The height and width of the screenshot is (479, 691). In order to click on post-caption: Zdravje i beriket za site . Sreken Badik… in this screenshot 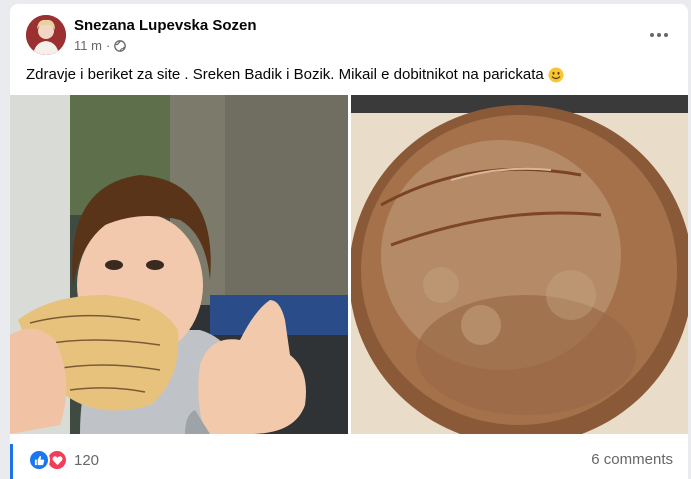, I will do `click(295, 74)`.